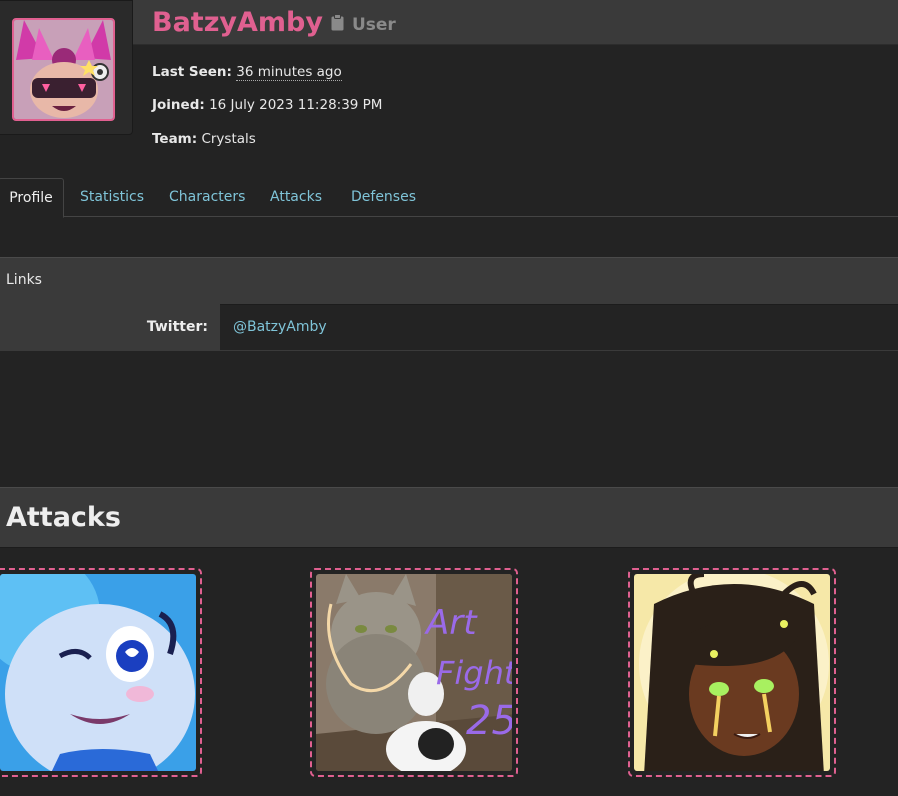 This screenshot has height=796, width=898. Describe the element at coordinates (383, 197) in the screenshot. I see `tab-defenses: Defenses` at that location.